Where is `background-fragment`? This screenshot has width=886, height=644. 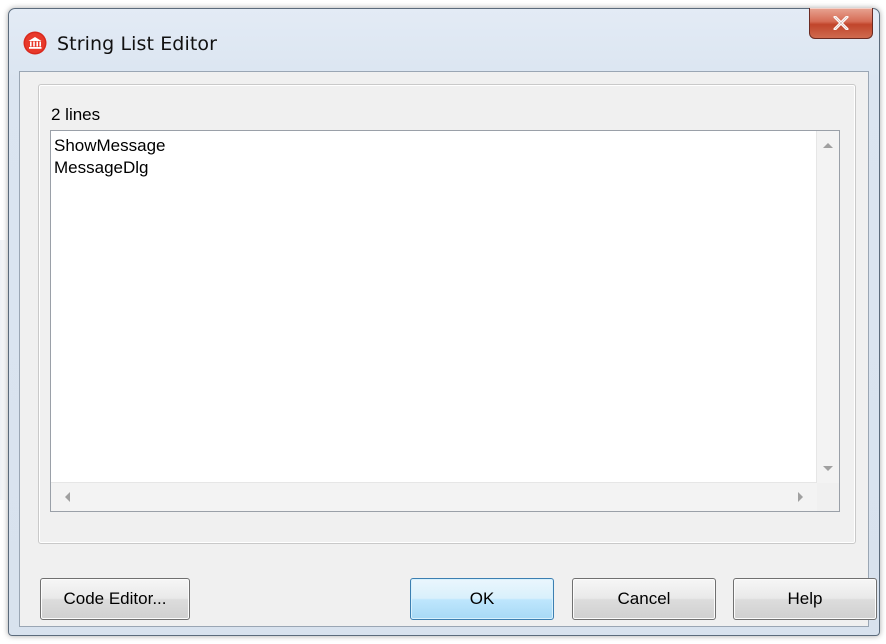 background-fragment is located at coordinates (4, 370).